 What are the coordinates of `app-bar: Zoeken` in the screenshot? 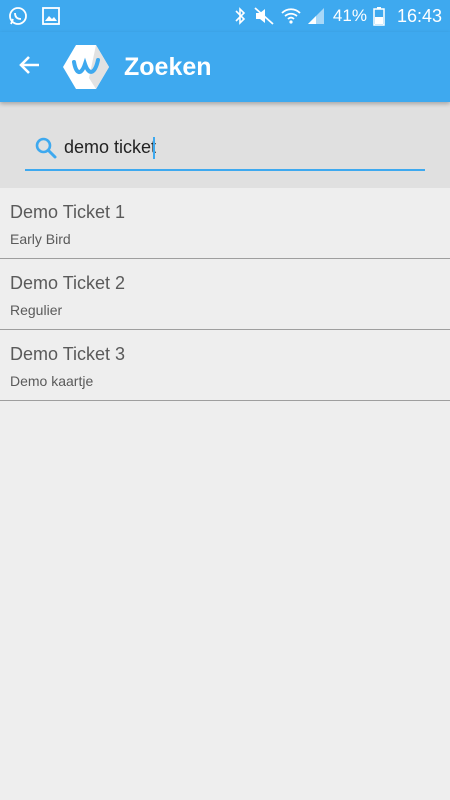 It's located at (225, 67).